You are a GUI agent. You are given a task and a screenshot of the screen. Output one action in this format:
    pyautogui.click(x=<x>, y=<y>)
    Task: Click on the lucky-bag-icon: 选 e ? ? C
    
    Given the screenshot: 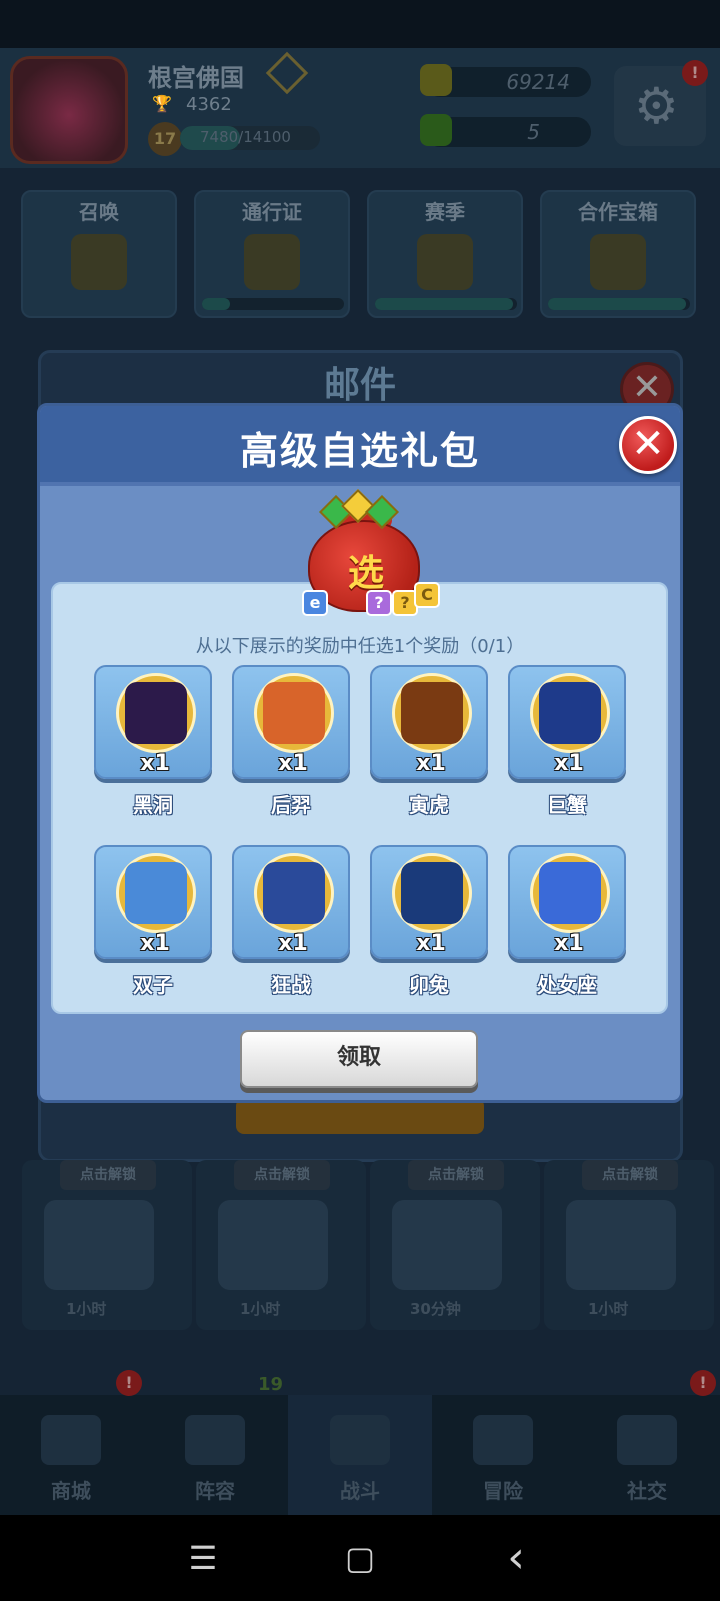 What is the action you would take?
    pyautogui.click(x=370, y=554)
    